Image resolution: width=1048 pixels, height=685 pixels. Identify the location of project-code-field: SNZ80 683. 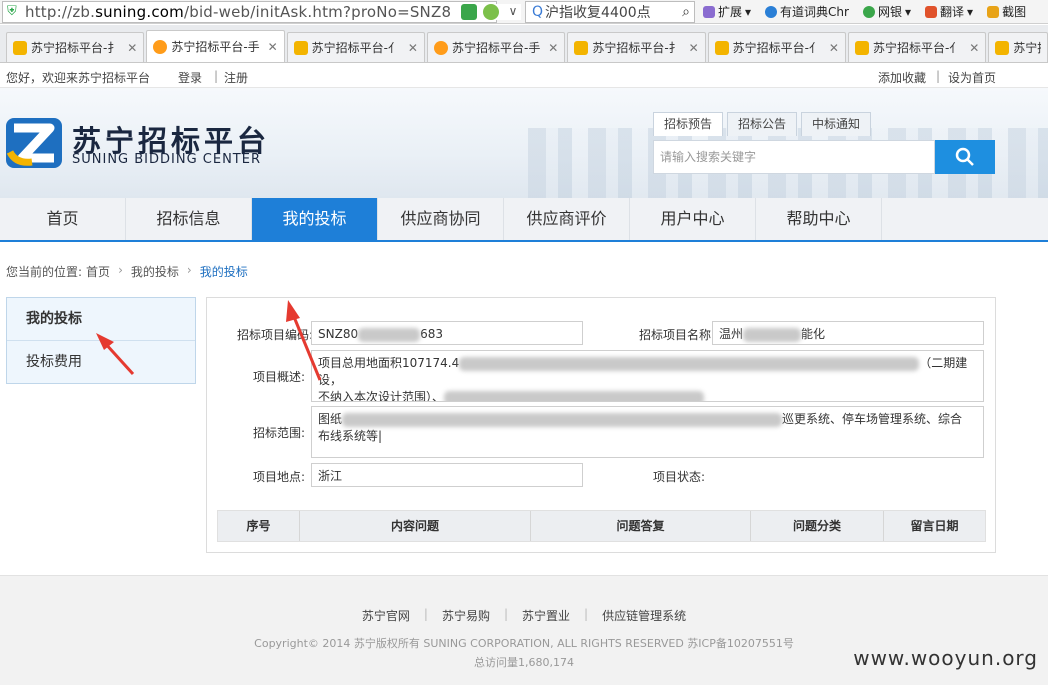
(447, 333).